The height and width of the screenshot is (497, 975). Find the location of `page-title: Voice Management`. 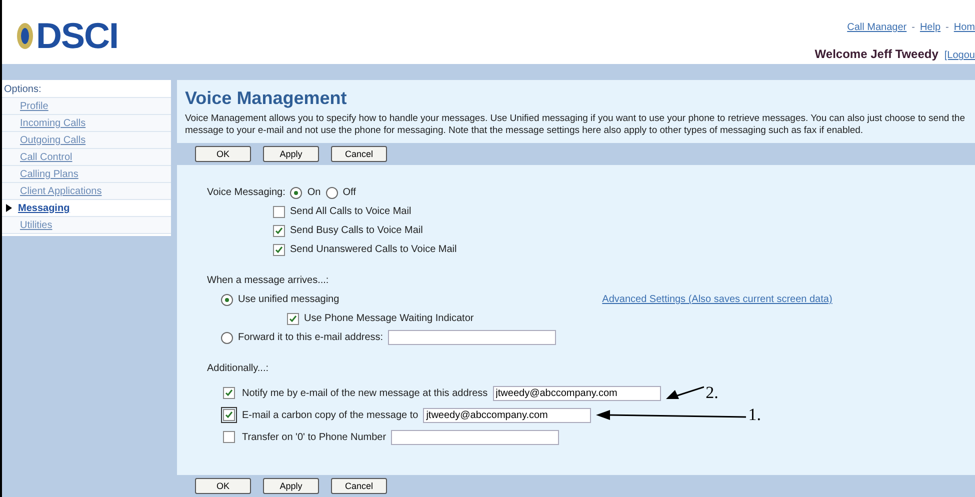

page-title: Voice Management is located at coordinates (266, 98).